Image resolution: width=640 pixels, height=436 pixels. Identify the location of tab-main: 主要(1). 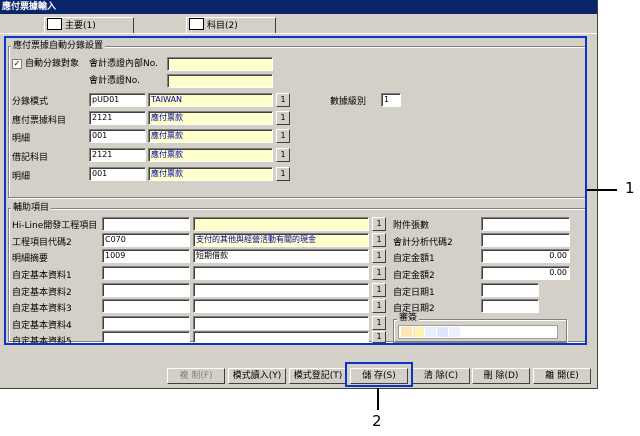
(89, 25).